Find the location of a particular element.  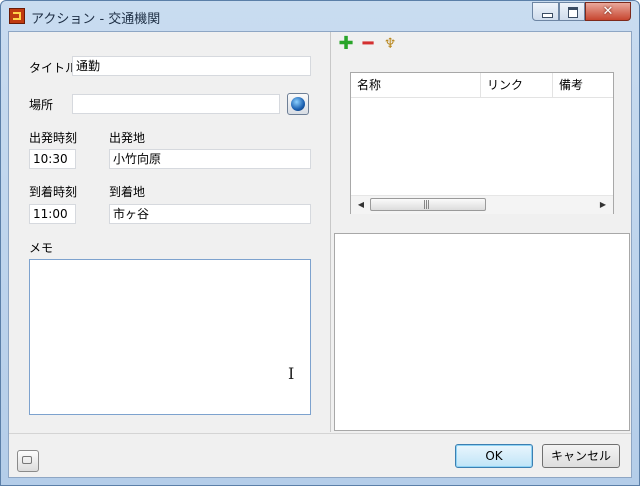

arrive-place-label: 到着地 is located at coordinates (127, 192).